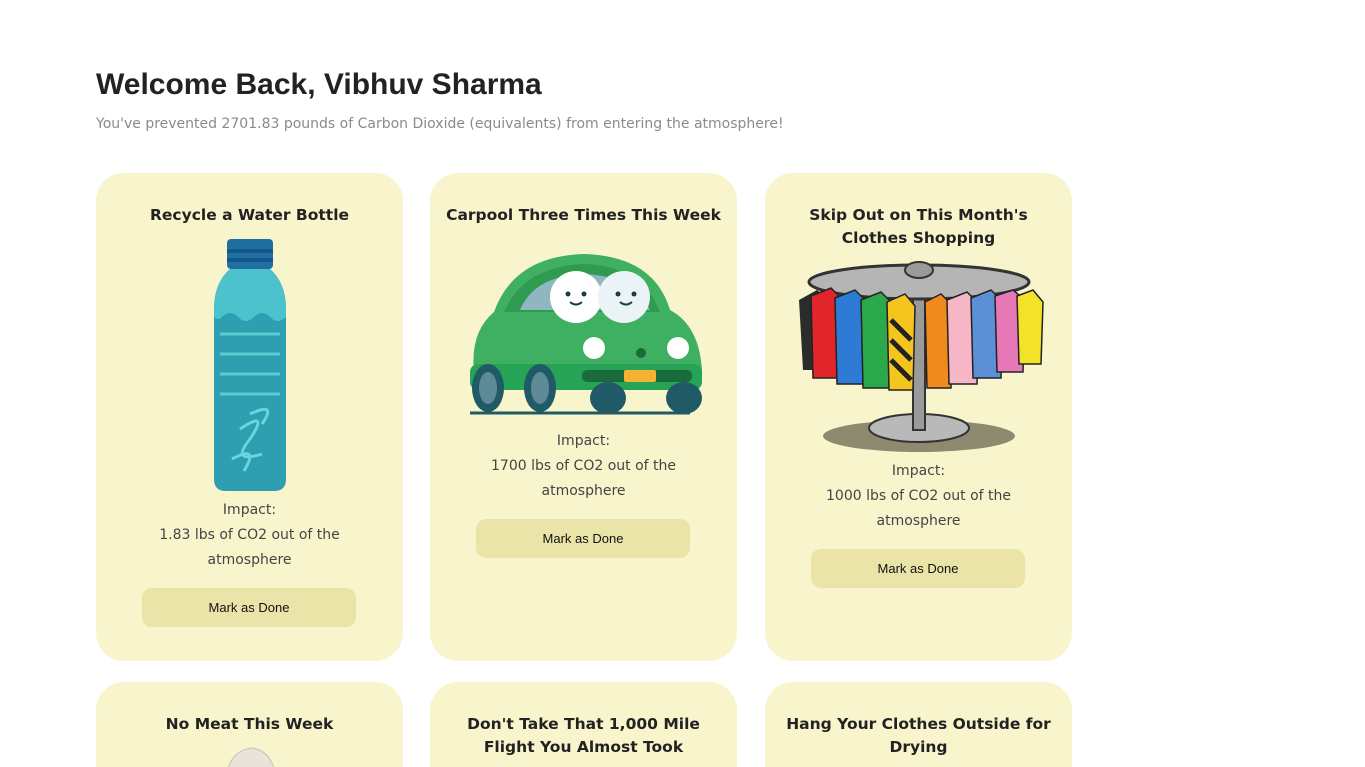  I want to click on green-car-image, so click(583, 334).